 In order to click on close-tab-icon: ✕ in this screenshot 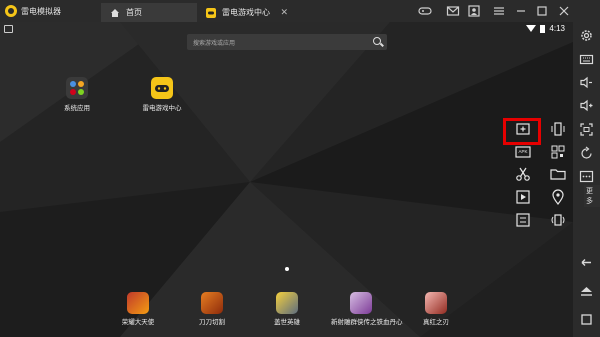, I will do `click(284, 12)`.